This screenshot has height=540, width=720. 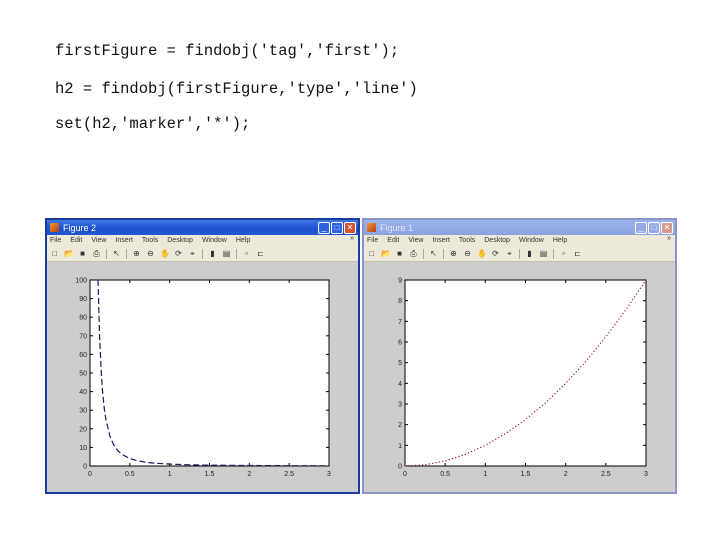 What do you see at coordinates (153, 124) in the screenshot?
I see `code-line-3: set(h2,'marker','*');` at bounding box center [153, 124].